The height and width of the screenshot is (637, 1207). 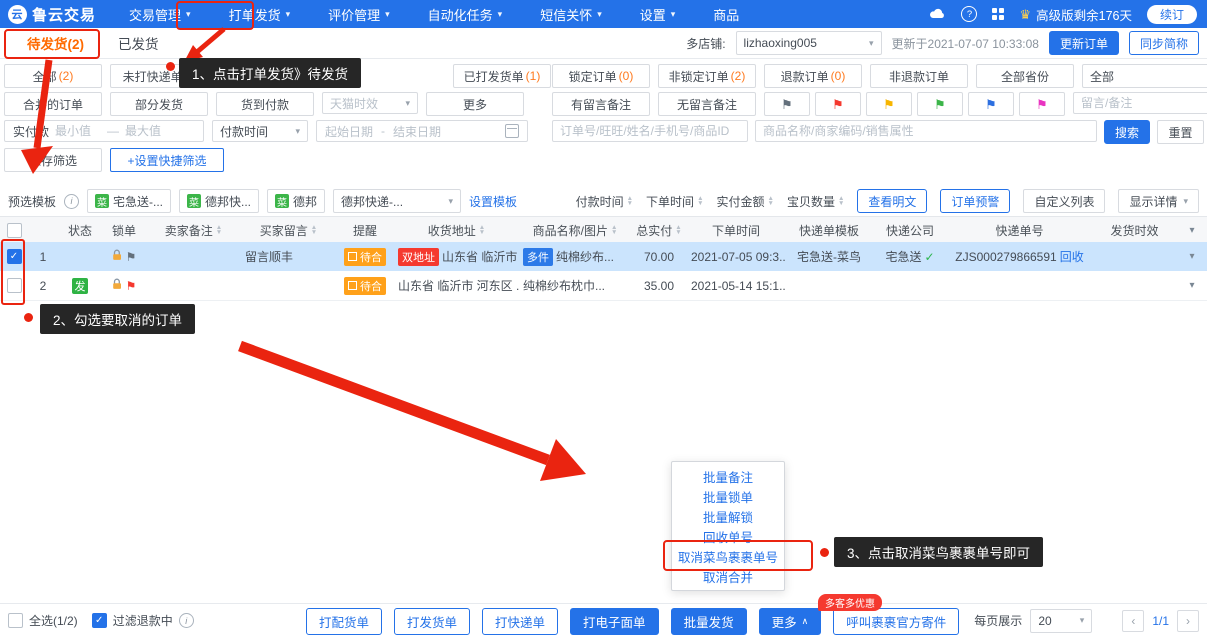 What do you see at coordinates (892, 201) in the screenshot?
I see `view-plaintext-button: 查看明文` at bounding box center [892, 201].